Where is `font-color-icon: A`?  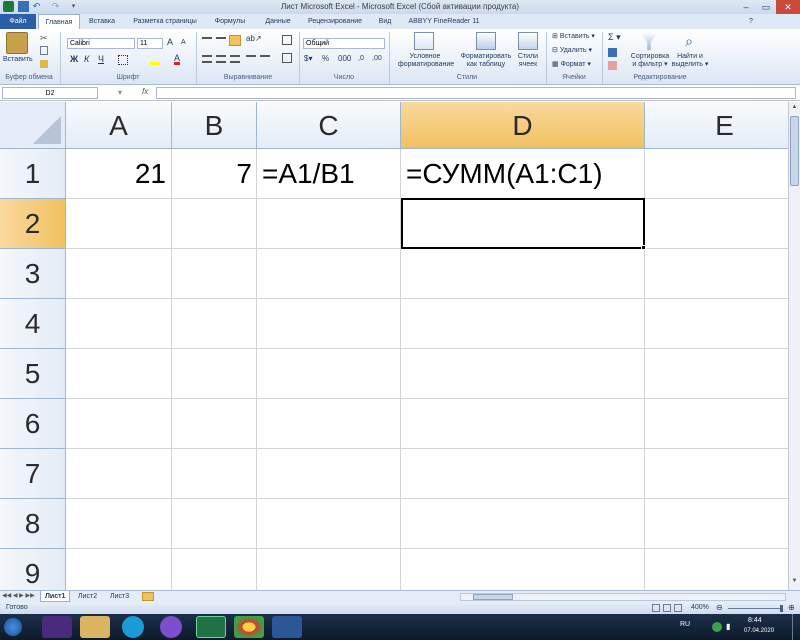 font-color-icon: A is located at coordinates (177, 59).